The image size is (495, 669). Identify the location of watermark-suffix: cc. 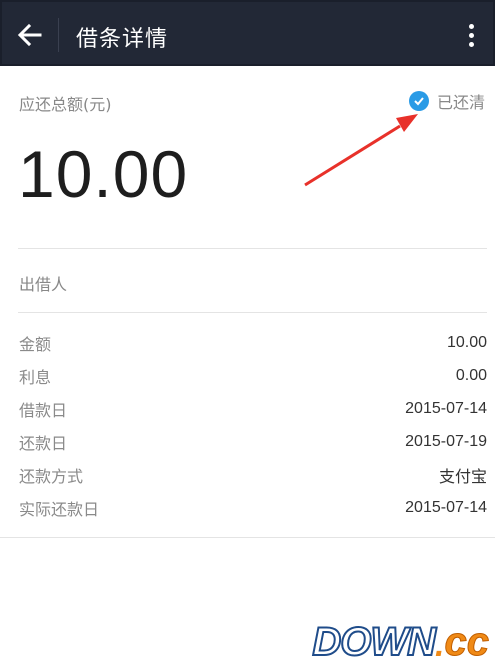
(466, 642).